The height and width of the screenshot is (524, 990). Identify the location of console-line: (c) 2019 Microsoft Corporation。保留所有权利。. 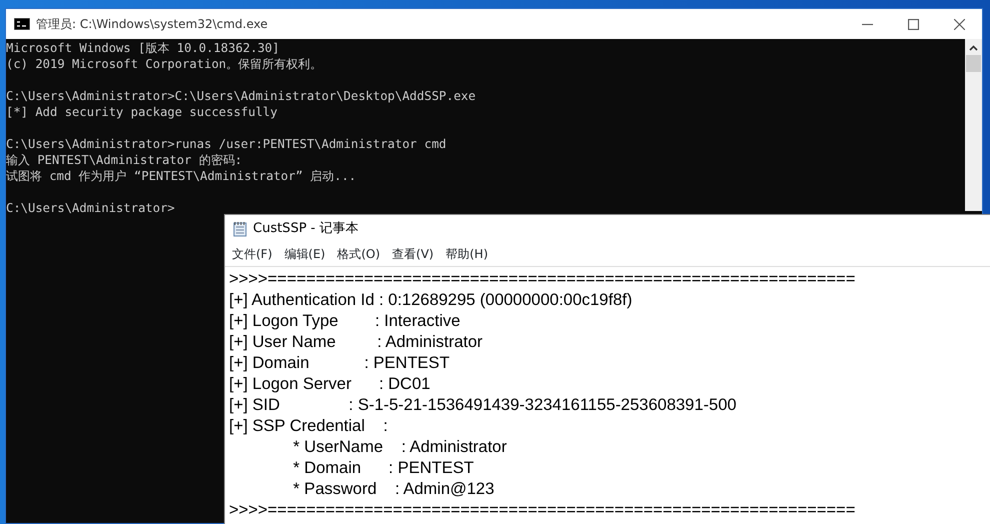
(165, 64).